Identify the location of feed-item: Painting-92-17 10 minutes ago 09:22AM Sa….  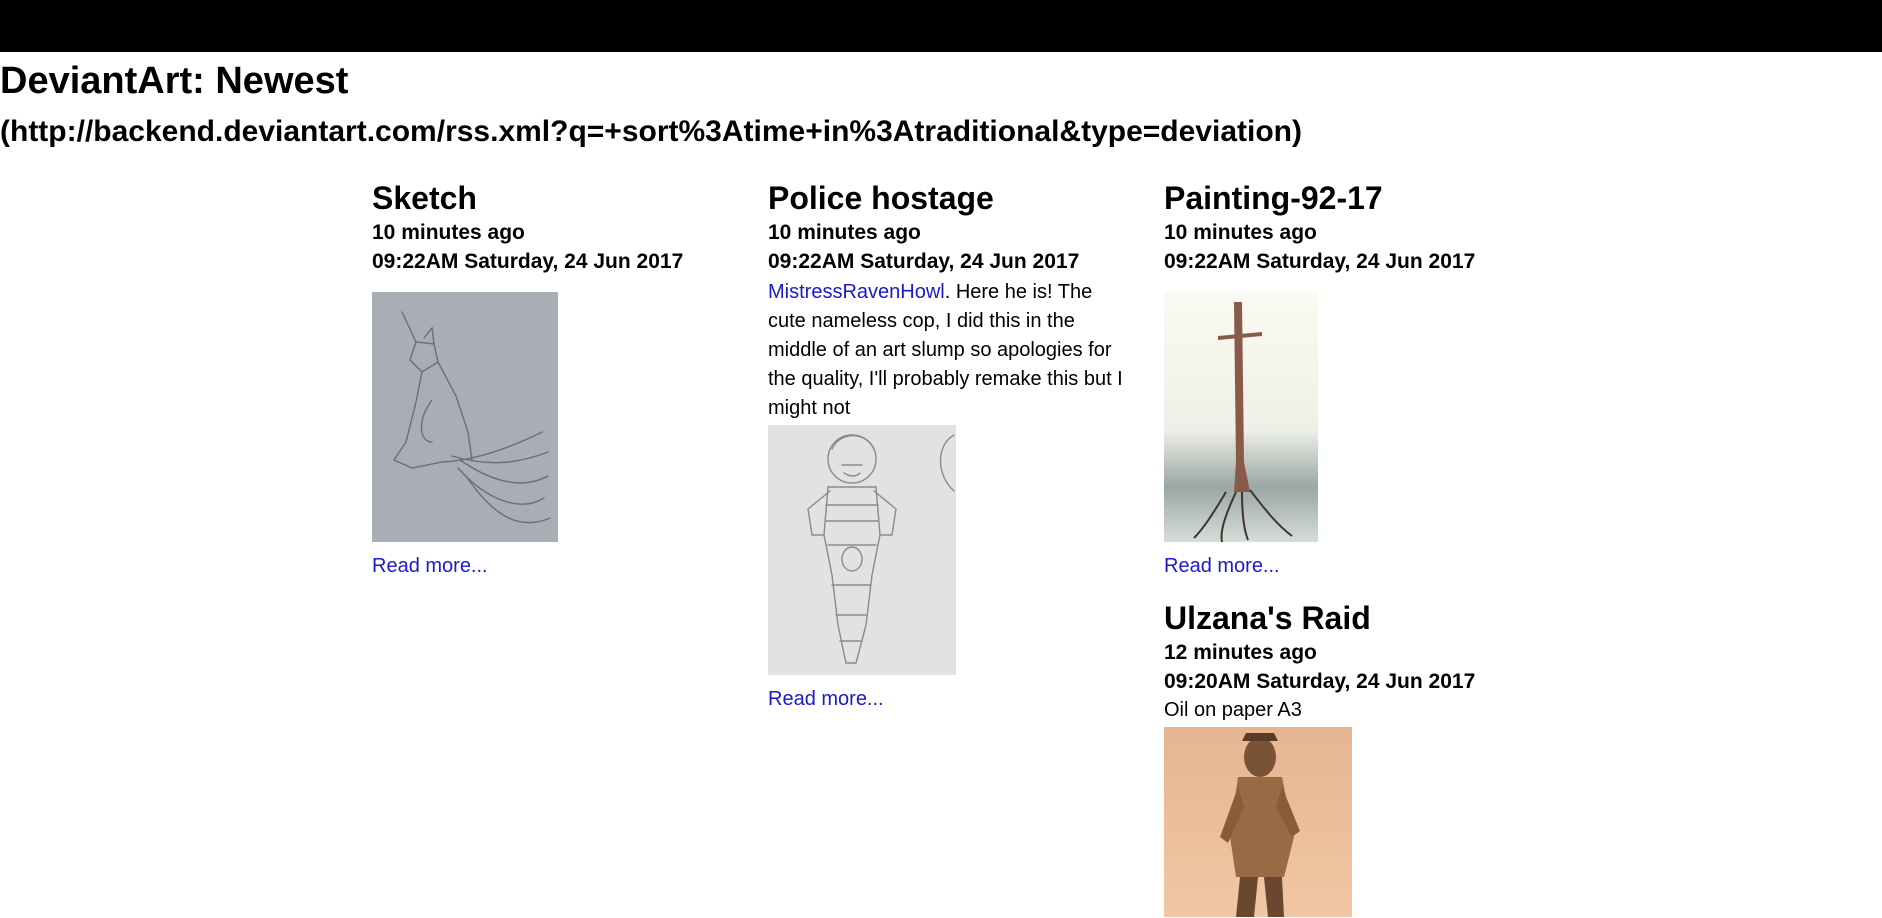
(1344, 379).